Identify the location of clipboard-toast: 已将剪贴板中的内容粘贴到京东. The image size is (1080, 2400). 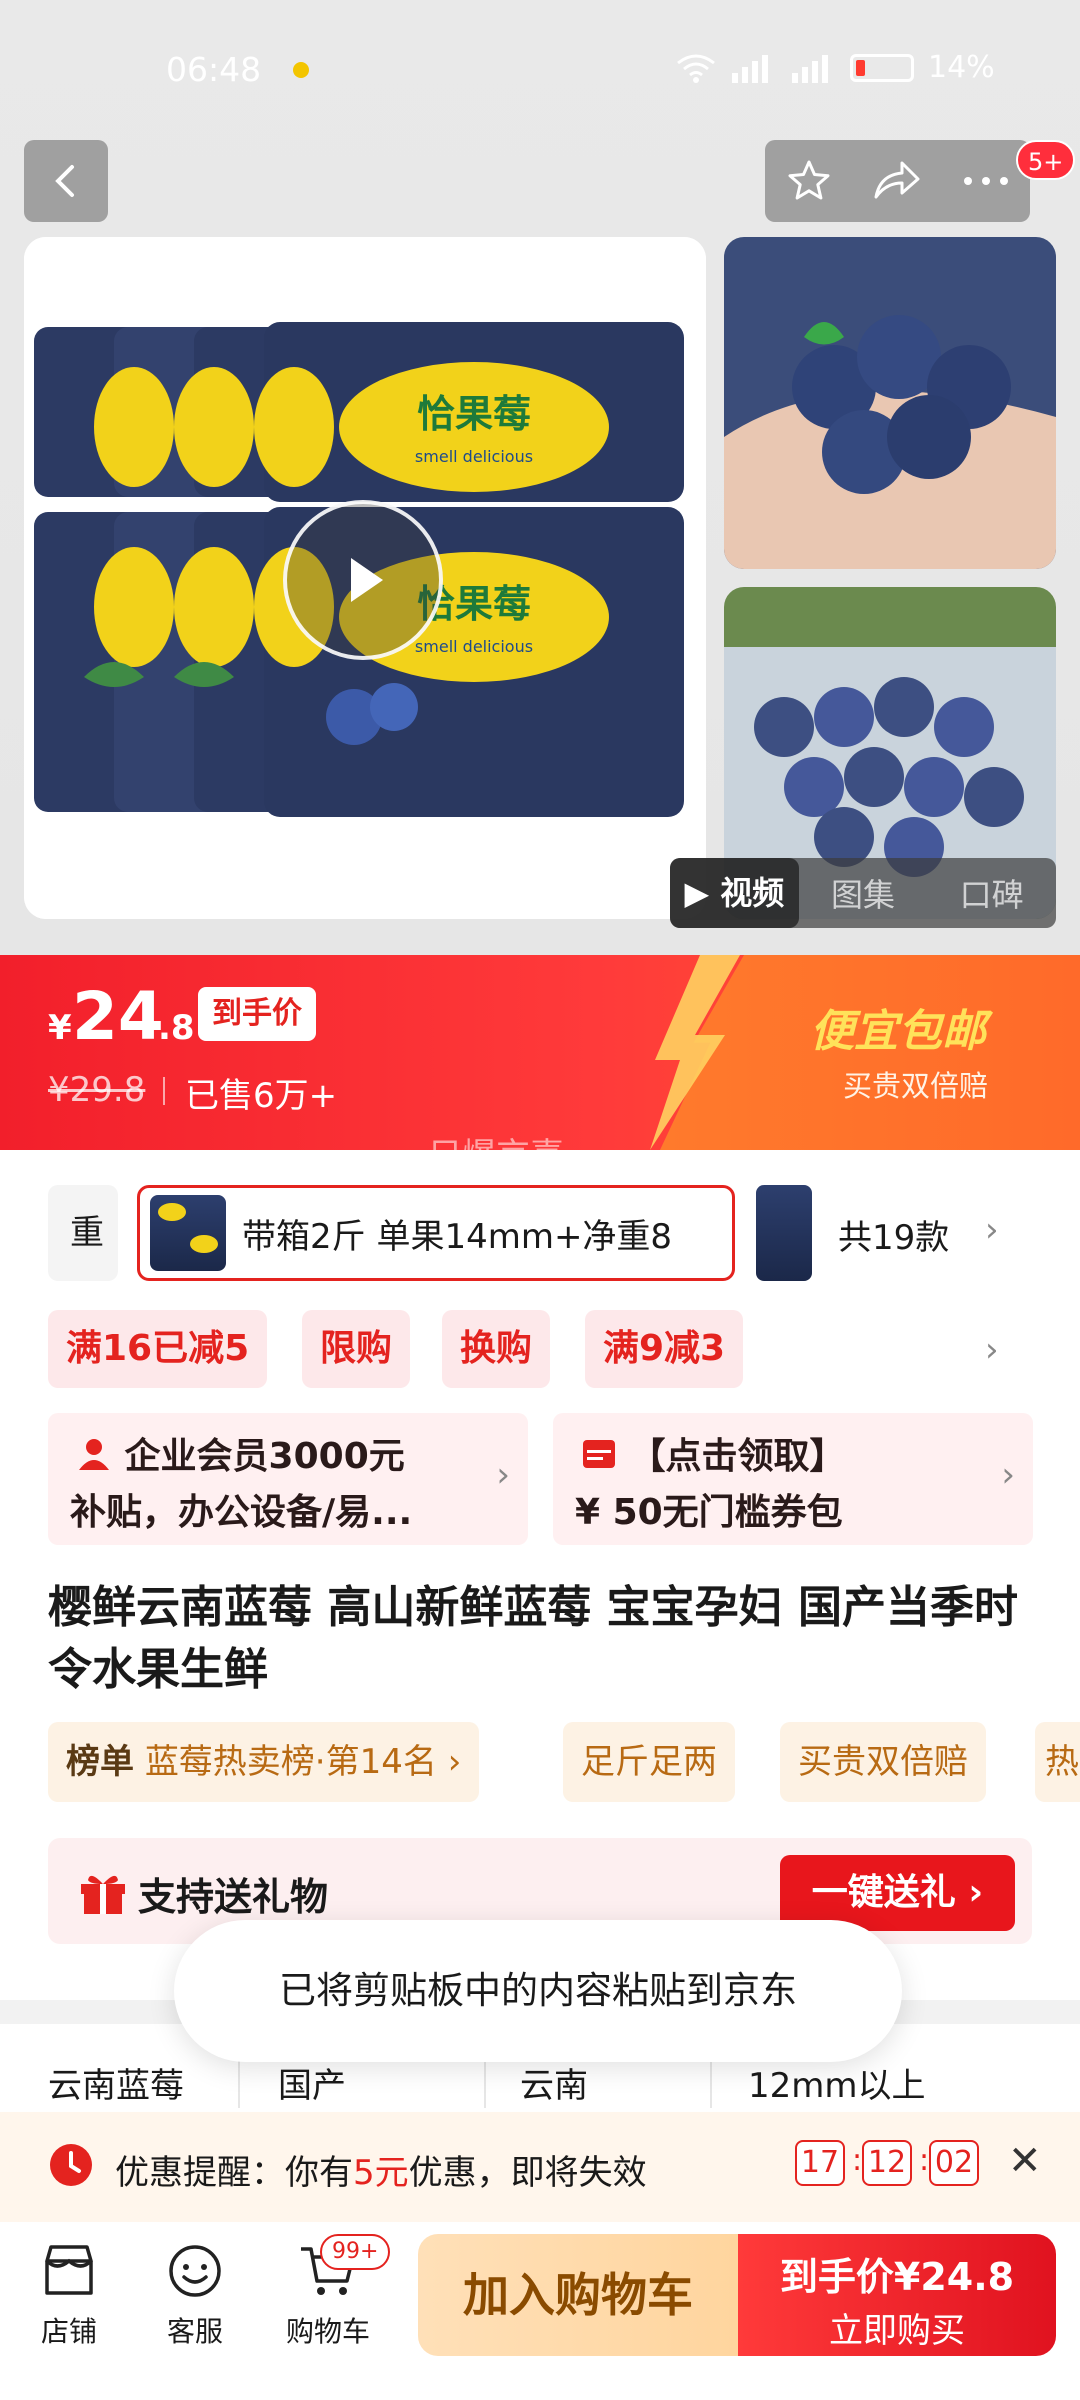
(538, 1991).